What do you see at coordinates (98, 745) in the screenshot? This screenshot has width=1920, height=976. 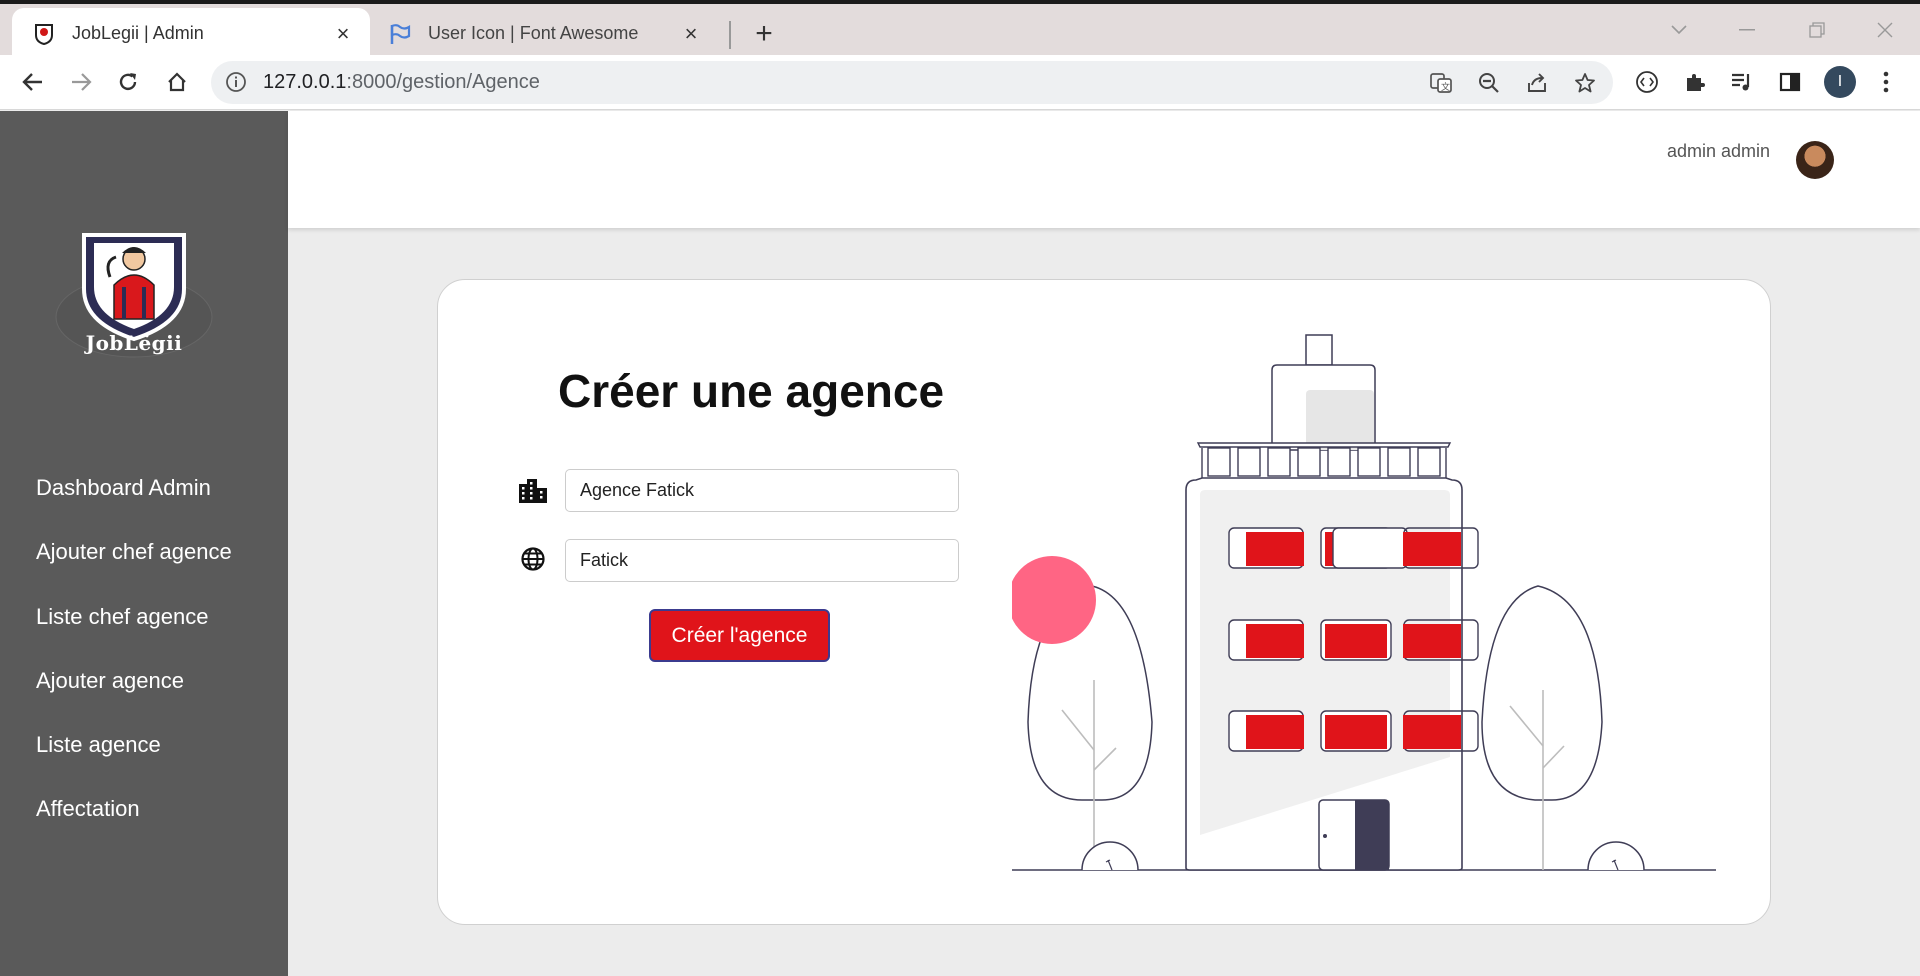 I see `nav-liste-agence: Liste agence` at bounding box center [98, 745].